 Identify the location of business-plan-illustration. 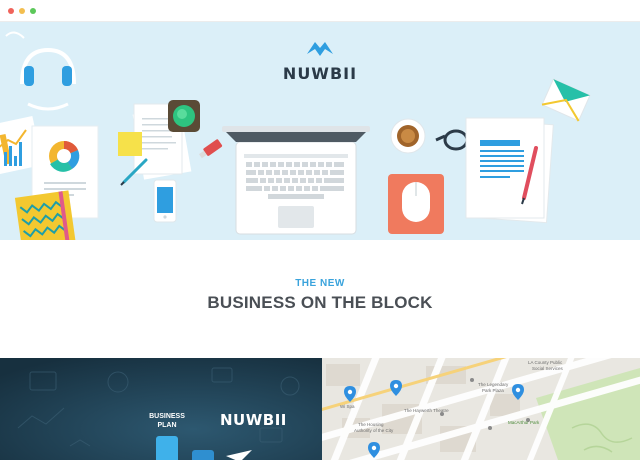
(161, 409).